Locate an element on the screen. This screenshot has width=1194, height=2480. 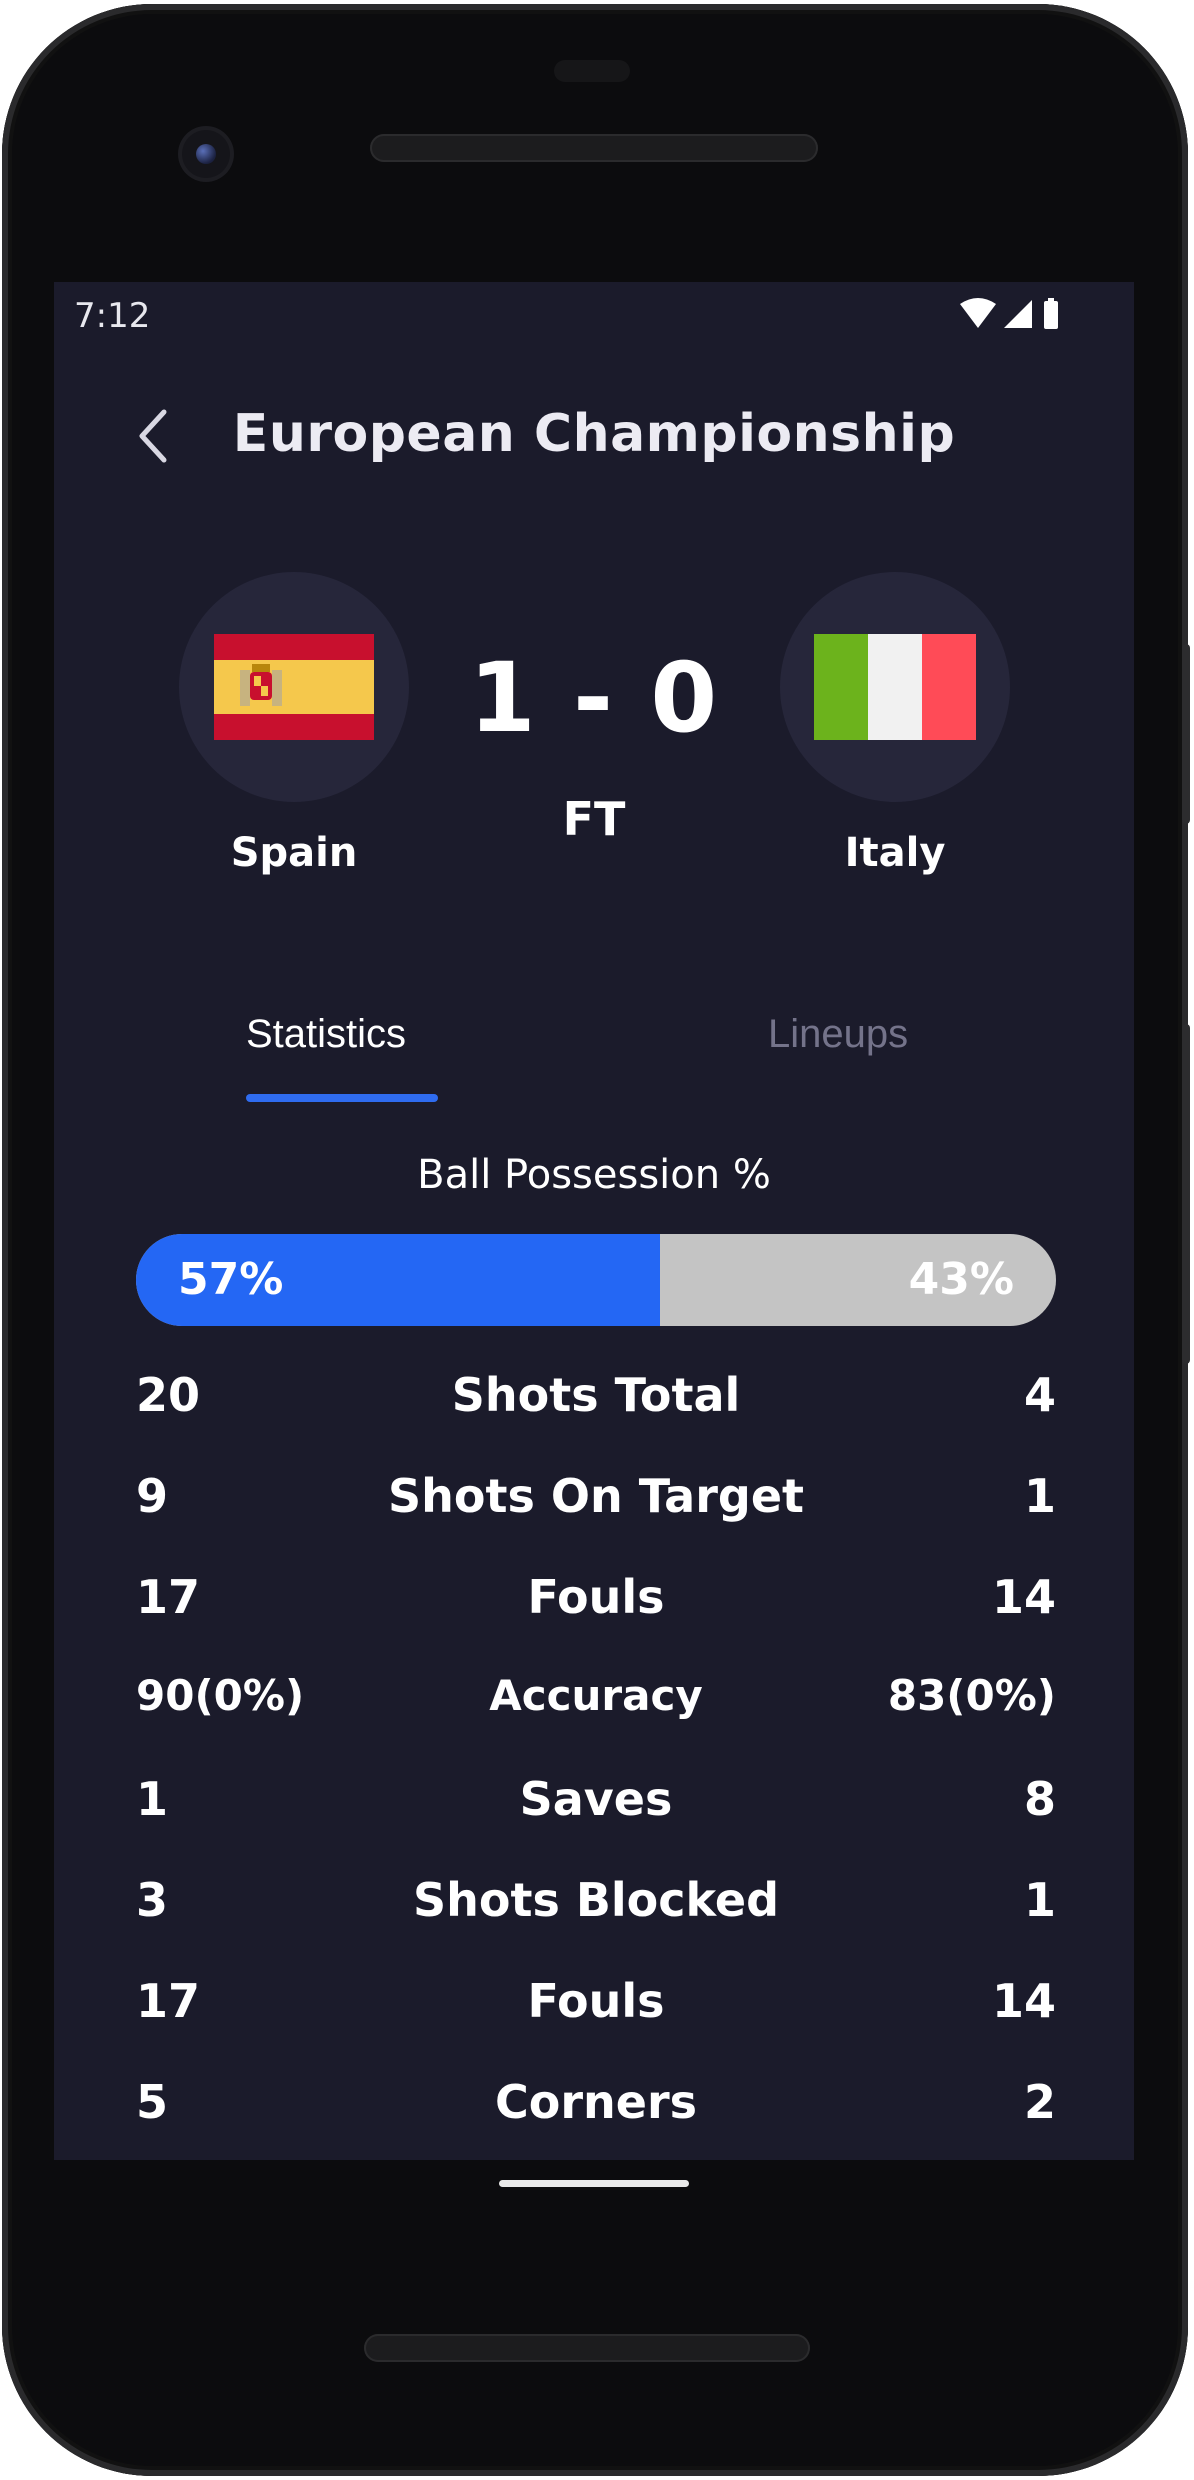
possession-title: Ball Possession % is located at coordinates (594, 1175).